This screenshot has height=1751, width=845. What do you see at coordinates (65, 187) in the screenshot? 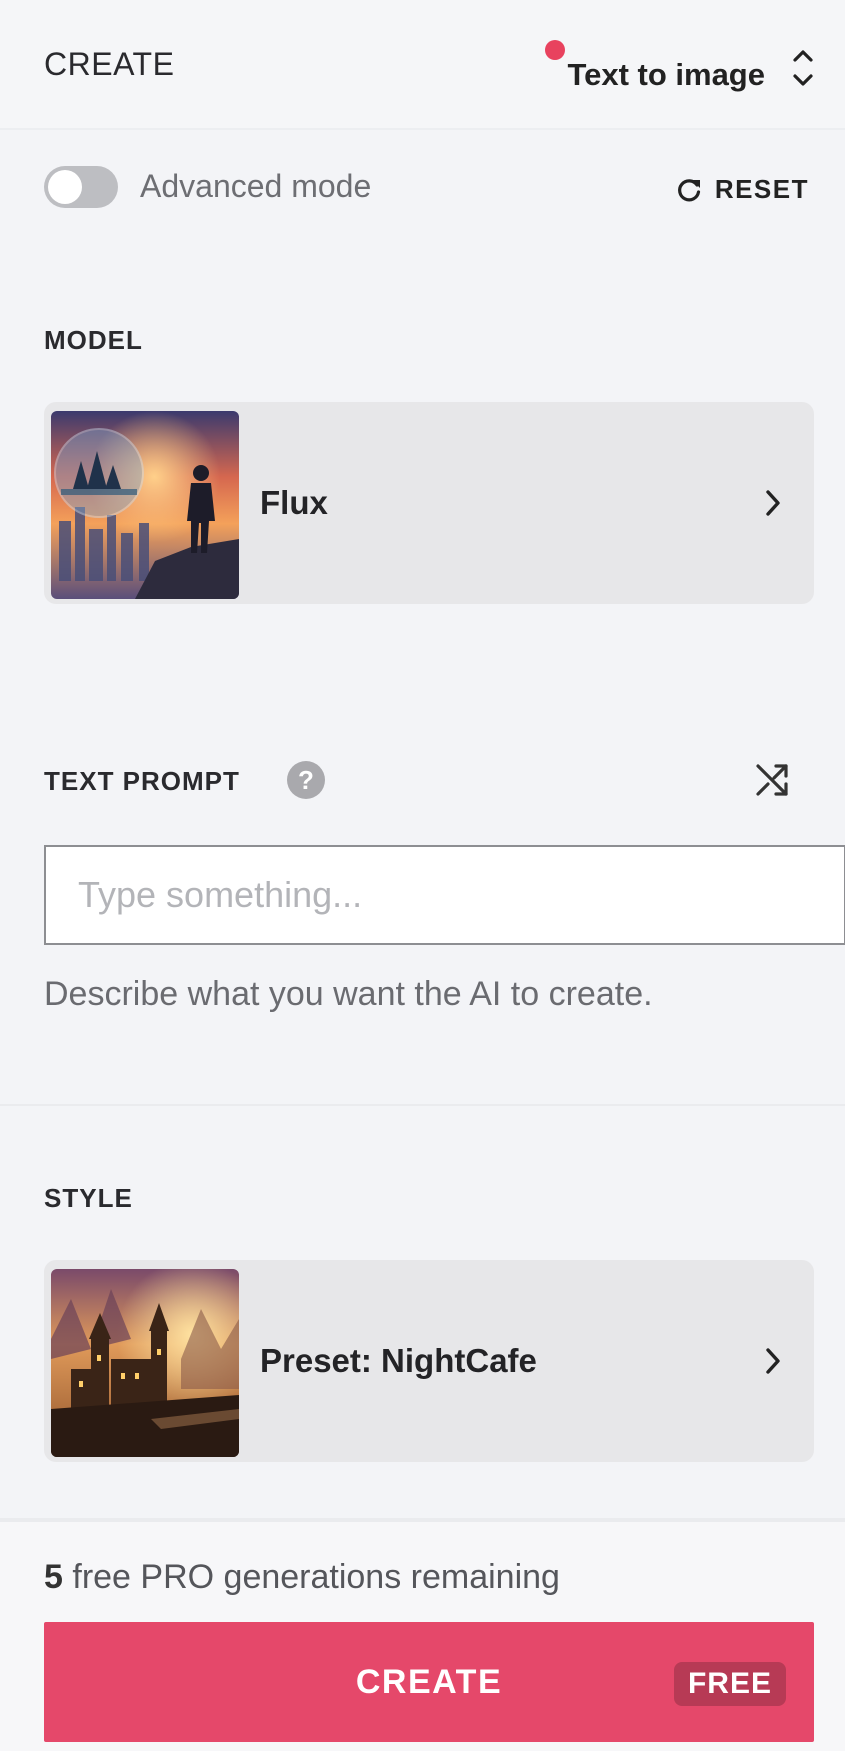
I see `toggle-knob` at bounding box center [65, 187].